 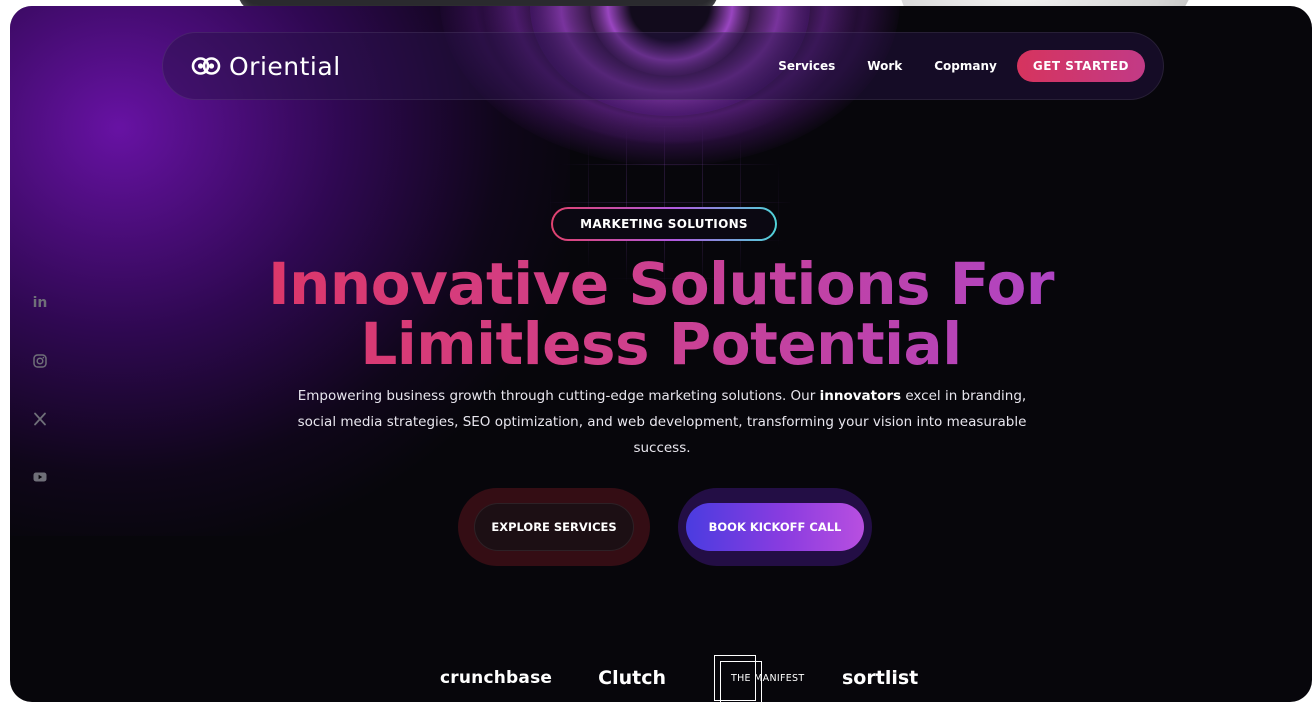 I want to click on get-started-button: GET STARTED, so click(x=1080, y=66).